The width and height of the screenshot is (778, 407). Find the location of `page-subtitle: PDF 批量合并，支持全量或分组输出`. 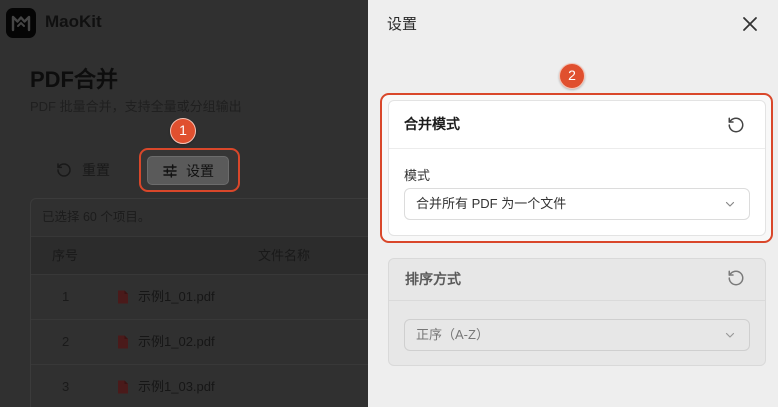

page-subtitle: PDF 批量合并，支持全量或分组输出 is located at coordinates (136, 106).